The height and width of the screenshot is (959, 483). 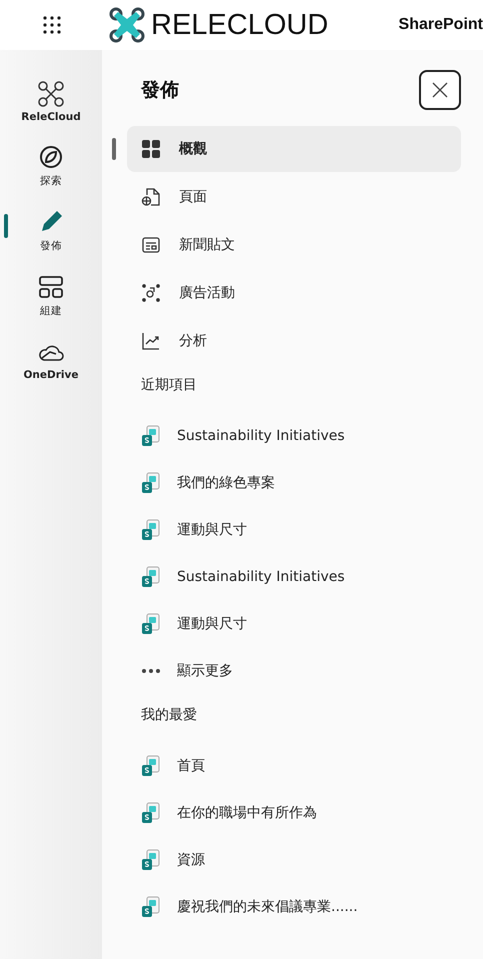 What do you see at coordinates (52, 25) in the screenshot?
I see `app-launcher-icon` at bounding box center [52, 25].